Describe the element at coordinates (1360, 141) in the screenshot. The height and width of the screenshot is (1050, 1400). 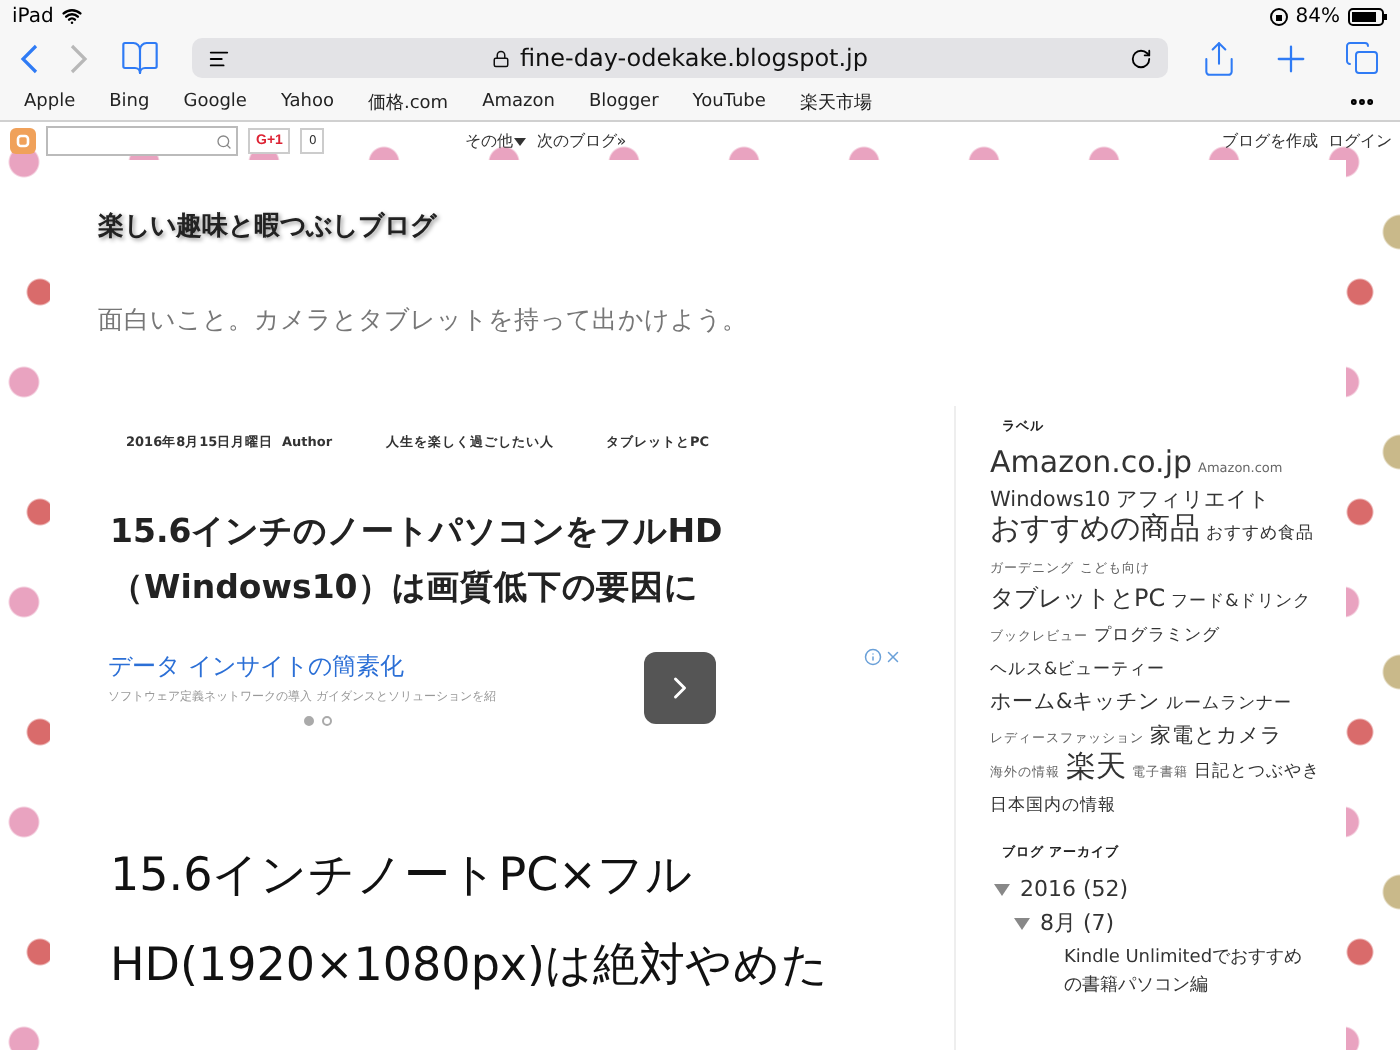
I see `login-link: ログイン` at that location.